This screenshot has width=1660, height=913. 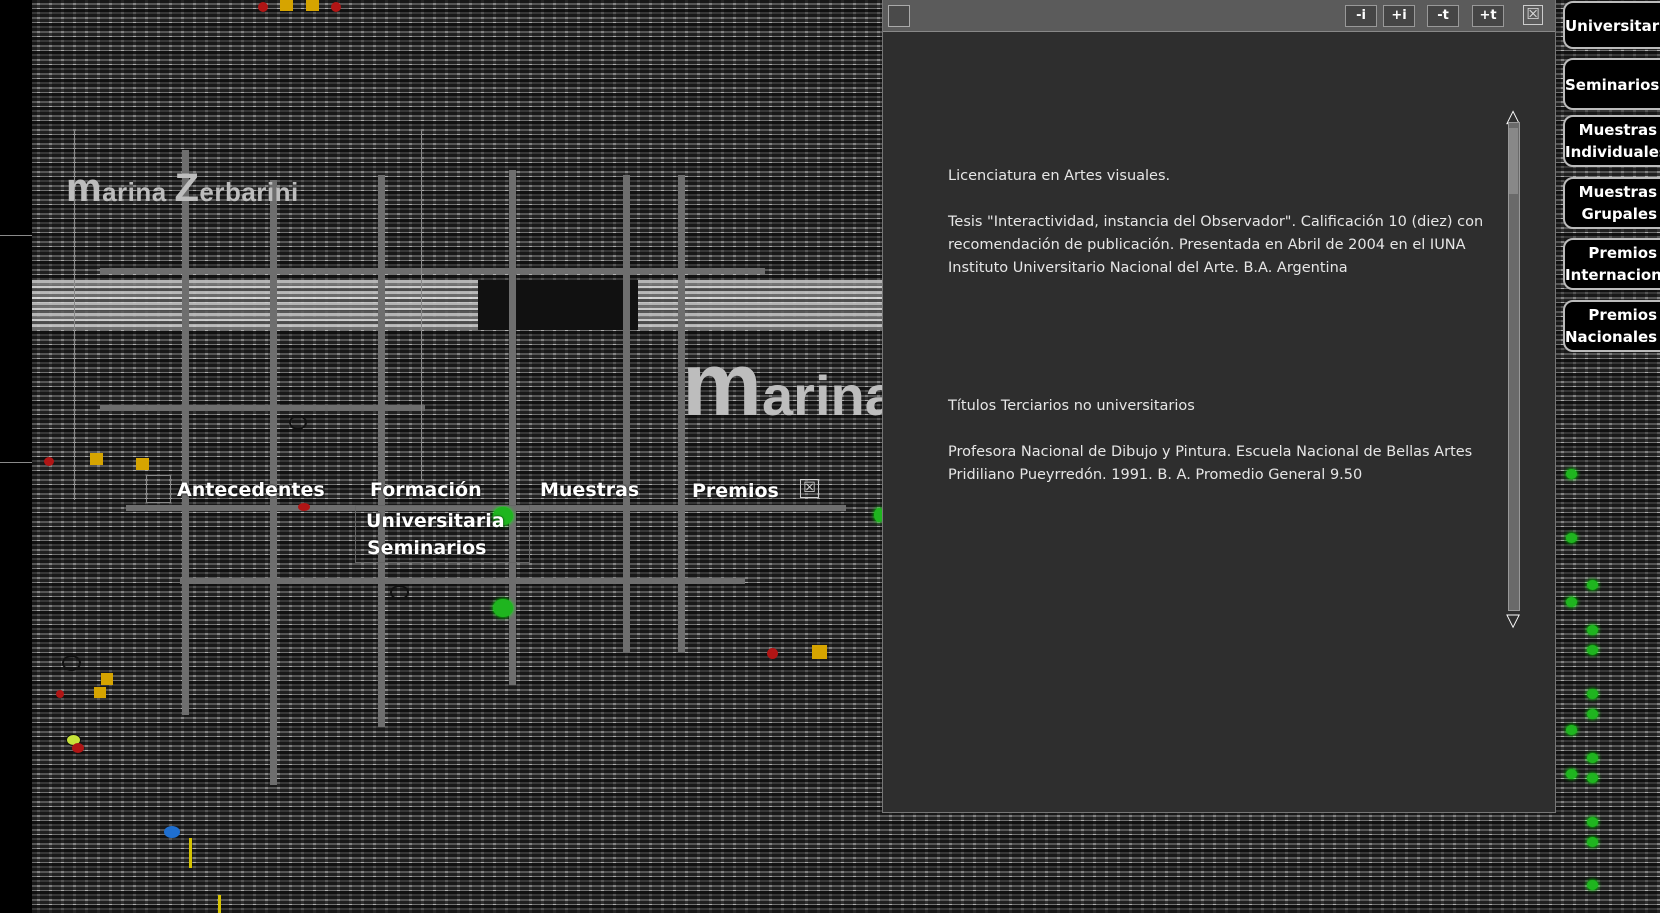 What do you see at coordinates (1513, 161) in the screenshot?
I see `scrollbar-thumb` at bounding box center [1513, 161].